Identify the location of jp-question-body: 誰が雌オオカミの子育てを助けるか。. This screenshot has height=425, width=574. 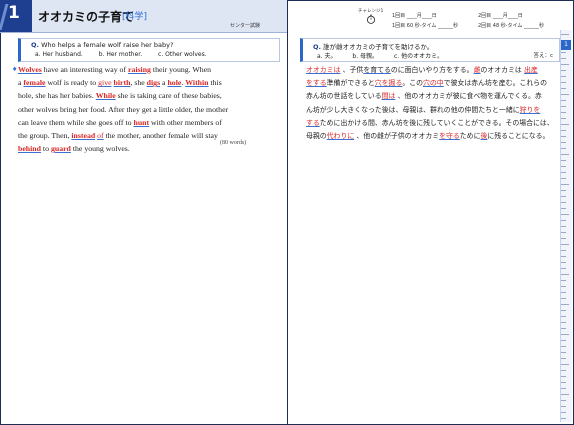
(378, 47).